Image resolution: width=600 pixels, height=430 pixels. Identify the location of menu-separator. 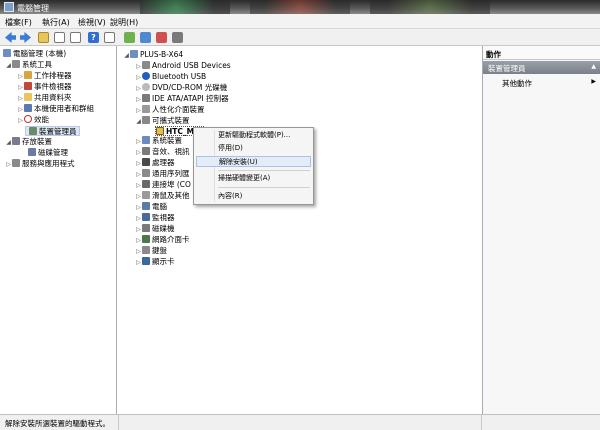
(264, 170).